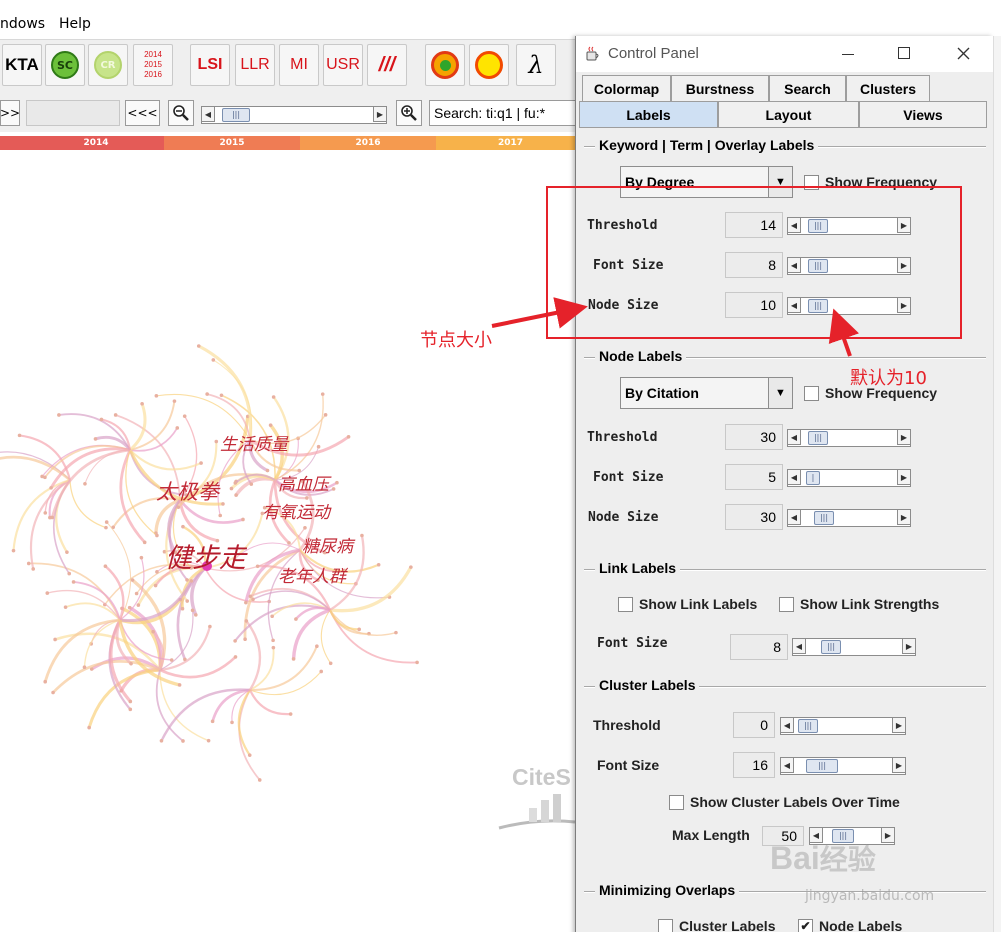 This screenshot has width=1001, height=932. What do you see at coordinates (843, 726) in the screenshot?
I see `cluster-threshold-slider: ◀ ||| ▶` at bounding box center [843, 726].